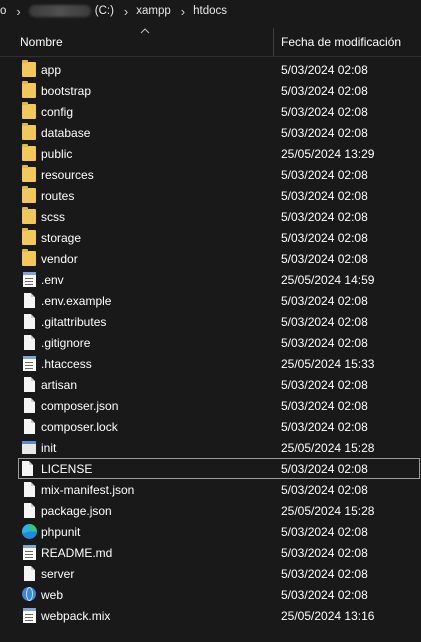 This screenshot has width=421, height=642. What do you see at coordinates (210, 300) in the screenshot?
I see `file-row: .env.example 5/03/2024 02:08` at bounding box center [210, 300].